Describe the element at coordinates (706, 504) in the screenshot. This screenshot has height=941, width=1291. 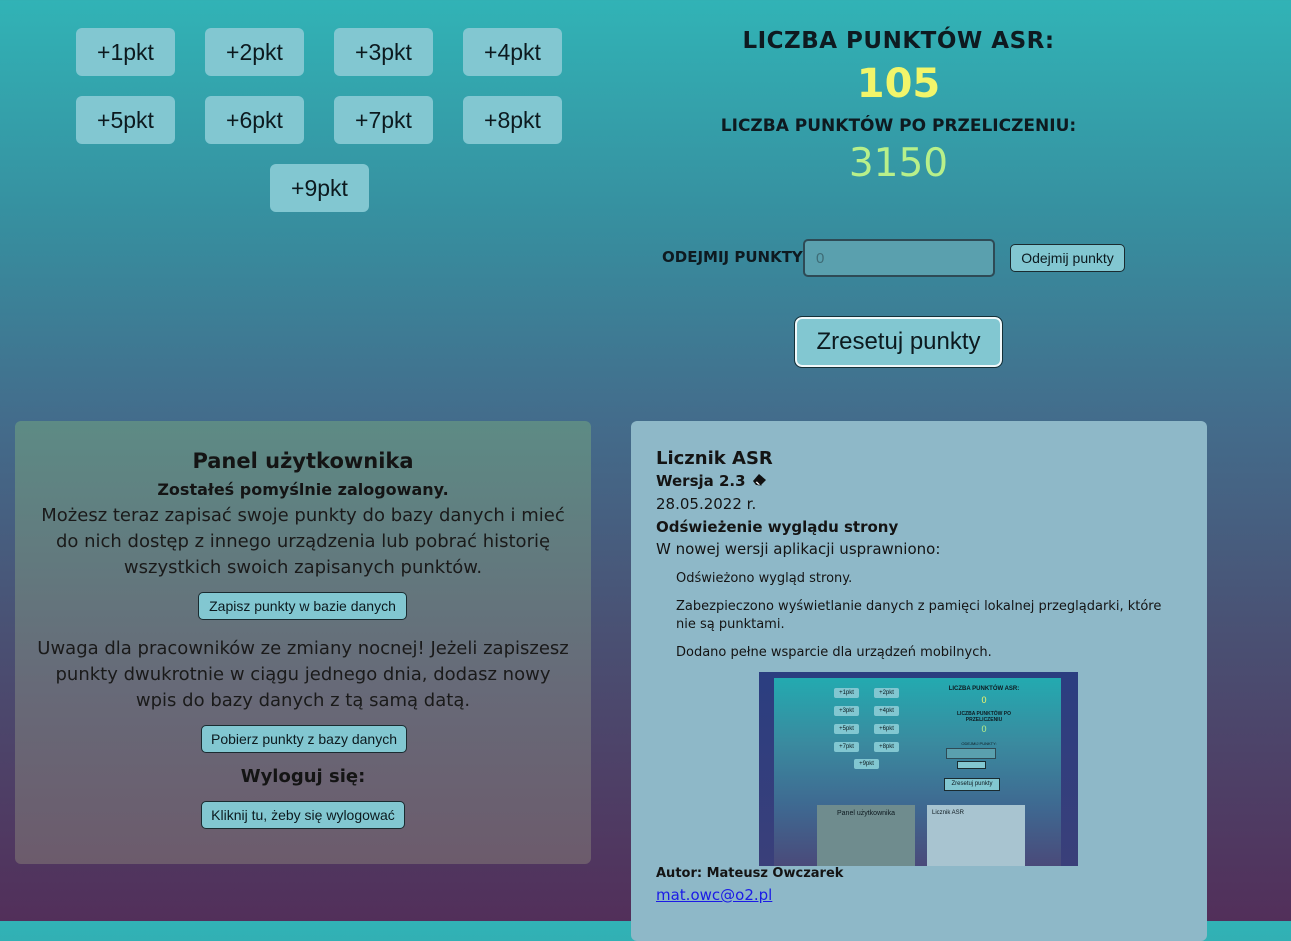
I see `release-date: 28.05.2022 r.` at that location.